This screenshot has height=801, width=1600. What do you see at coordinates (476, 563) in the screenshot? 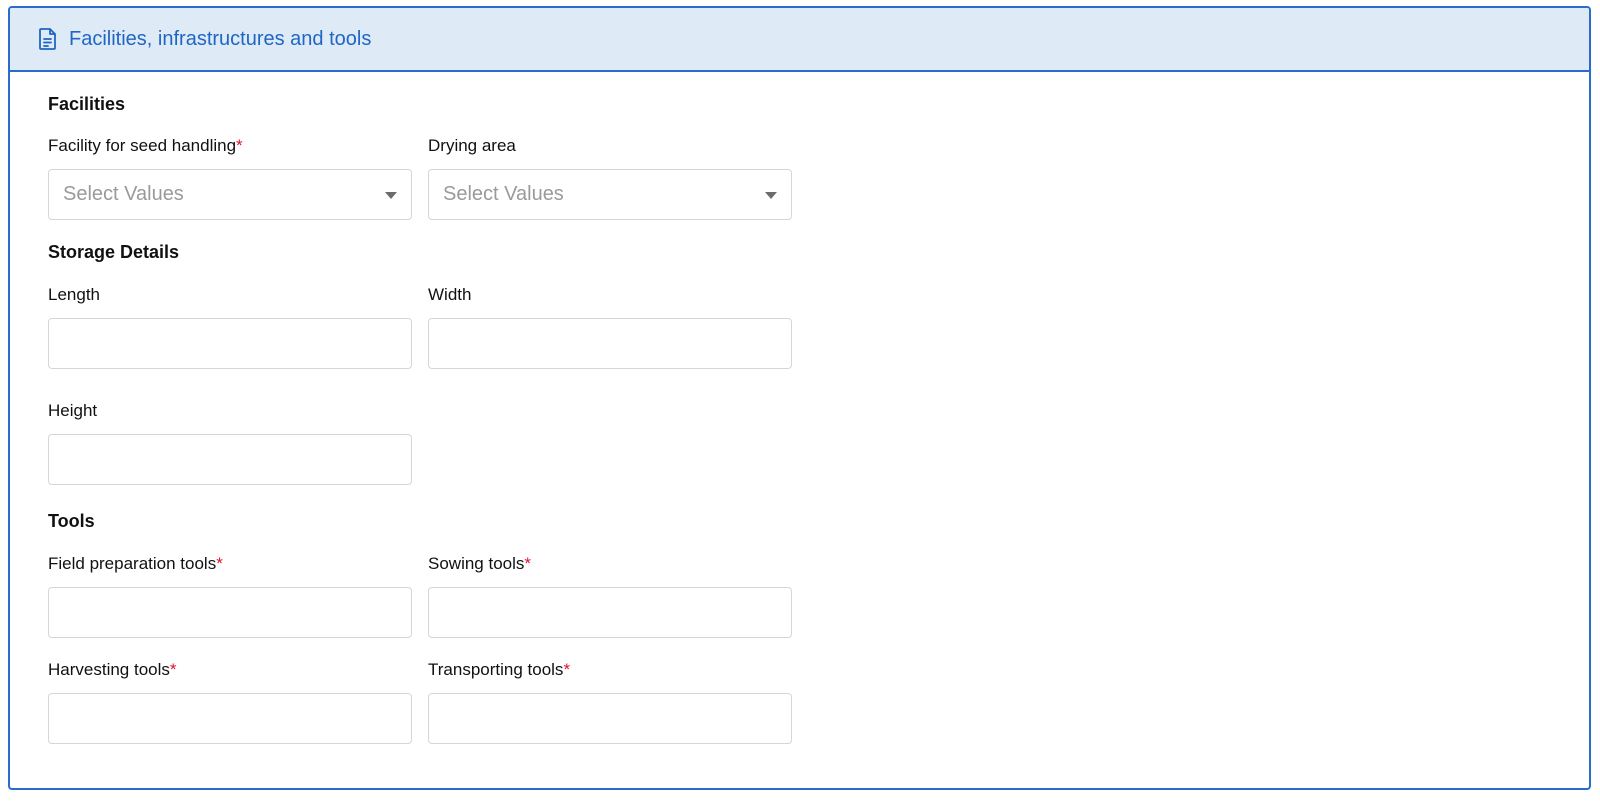
I see `sowing-tools-label-text: Sowing tools` at bounding box center [476, 563].